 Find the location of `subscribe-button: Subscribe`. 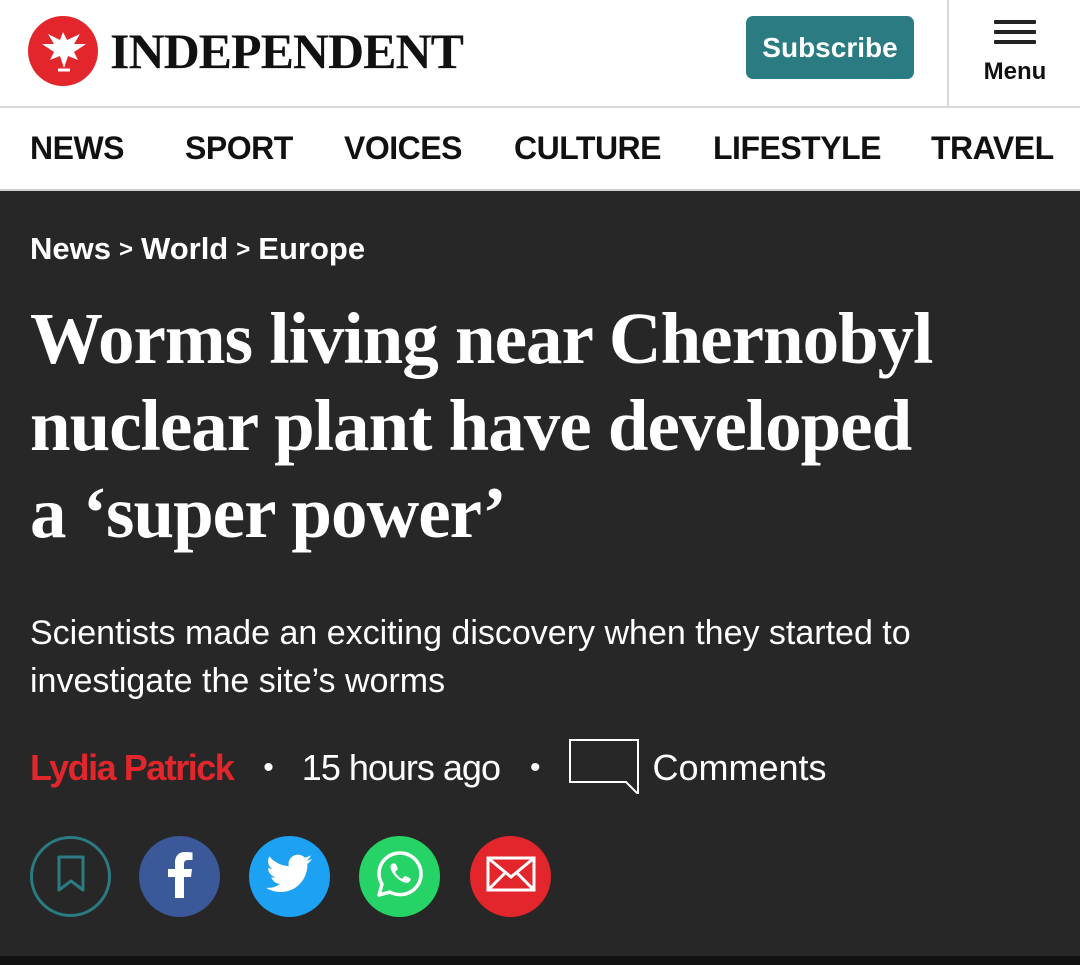

subscribe-button: Subscribe is located at coordinates (830, 47).